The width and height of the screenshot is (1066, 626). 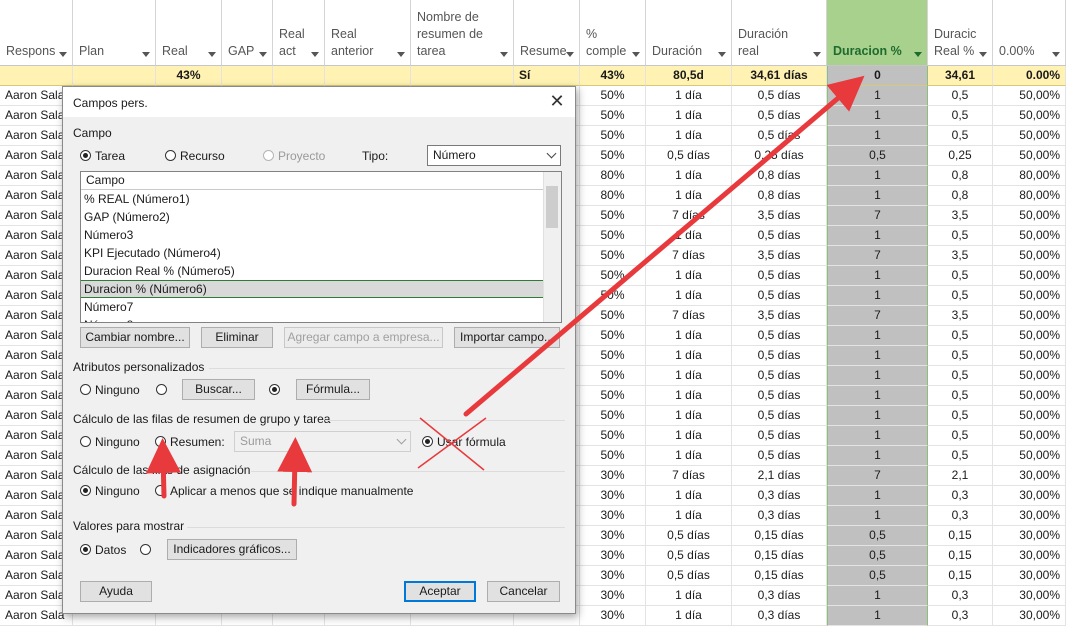 I want to click on column-header: Duración real, so click(x=779, y=33).